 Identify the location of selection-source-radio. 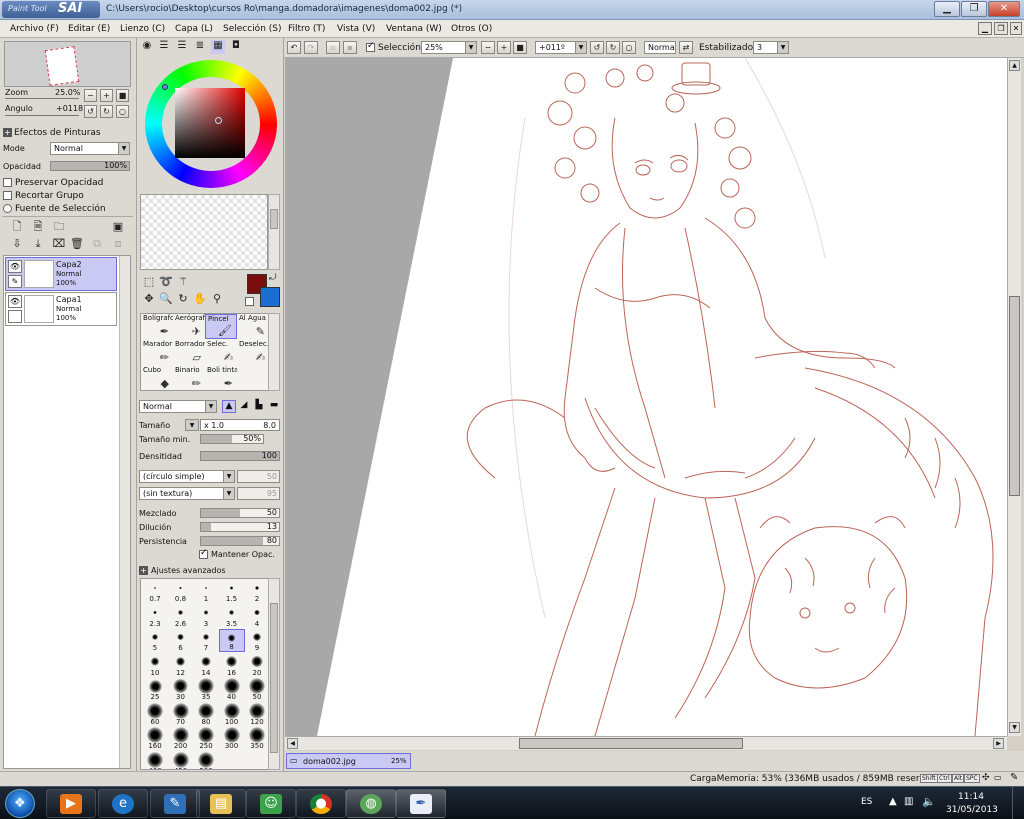
(7, 208).